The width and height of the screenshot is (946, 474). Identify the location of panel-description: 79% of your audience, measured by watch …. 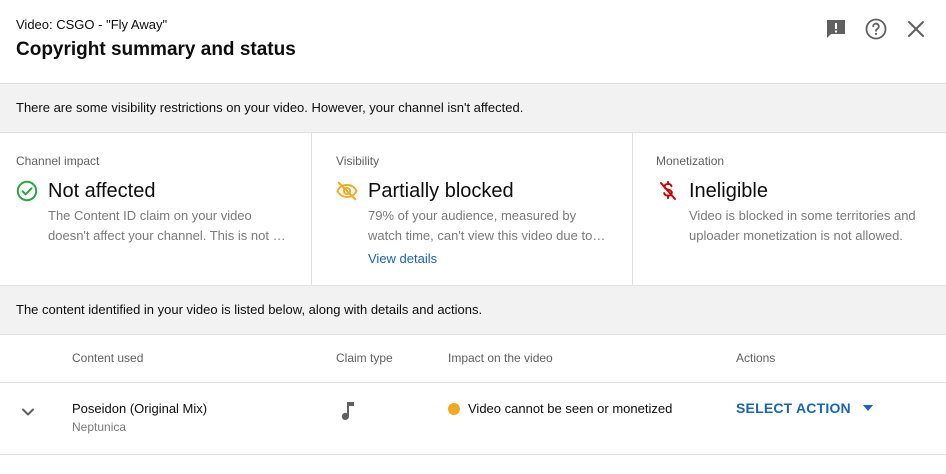
(493, 226).